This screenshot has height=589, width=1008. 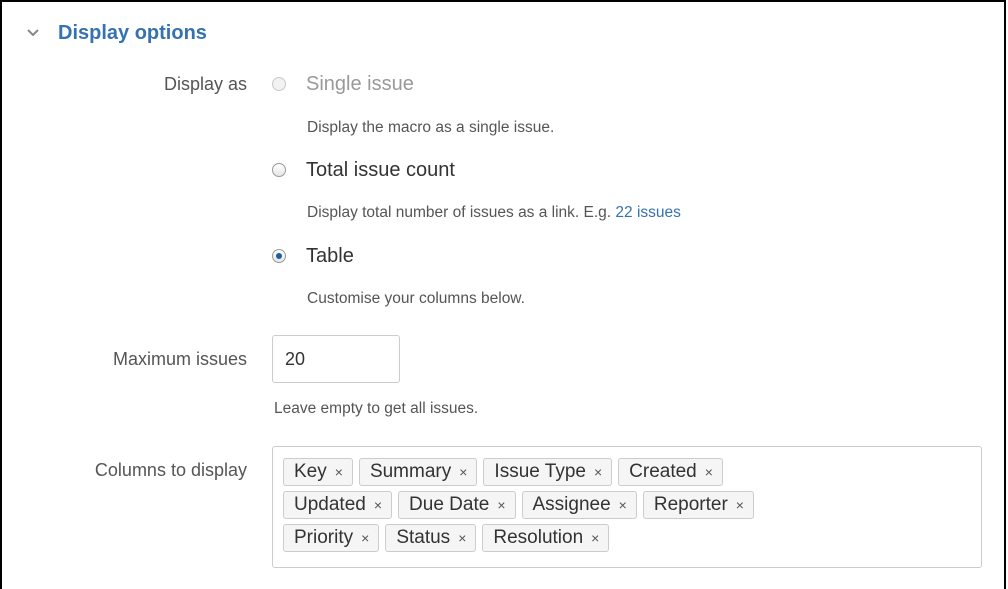 What do you see at coordinates (538, 537) in the screenshot?
I see `tag-label: Resolution` at bounding box center [538, 537].